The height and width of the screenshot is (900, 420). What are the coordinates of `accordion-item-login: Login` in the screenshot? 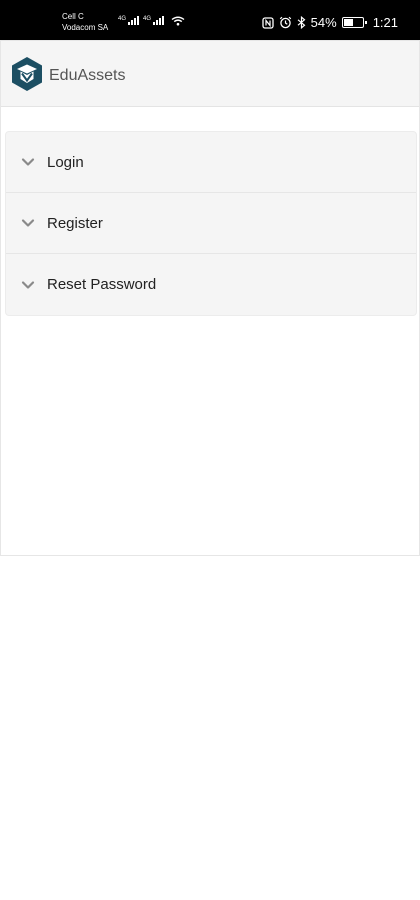 It's located at (211, 162).